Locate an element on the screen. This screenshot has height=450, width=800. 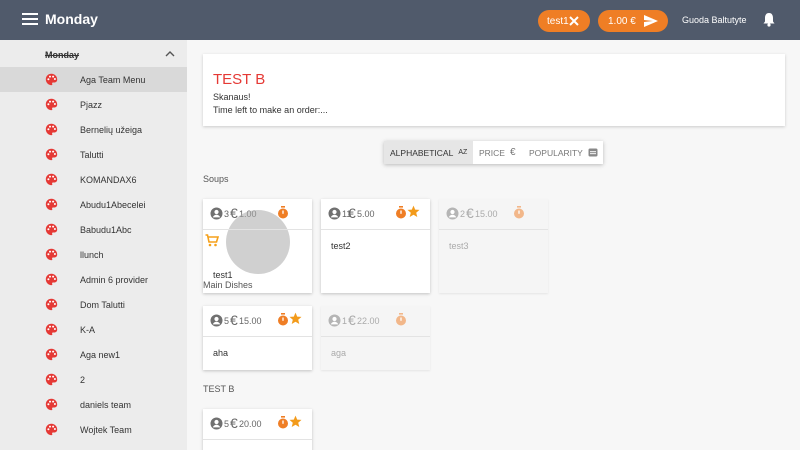
sidebar-group-title: Monday is located at coordinates (62, 55).